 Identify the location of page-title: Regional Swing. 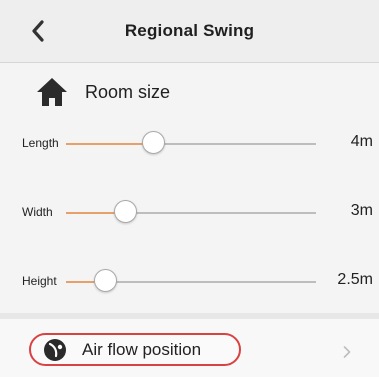
(189, 30).